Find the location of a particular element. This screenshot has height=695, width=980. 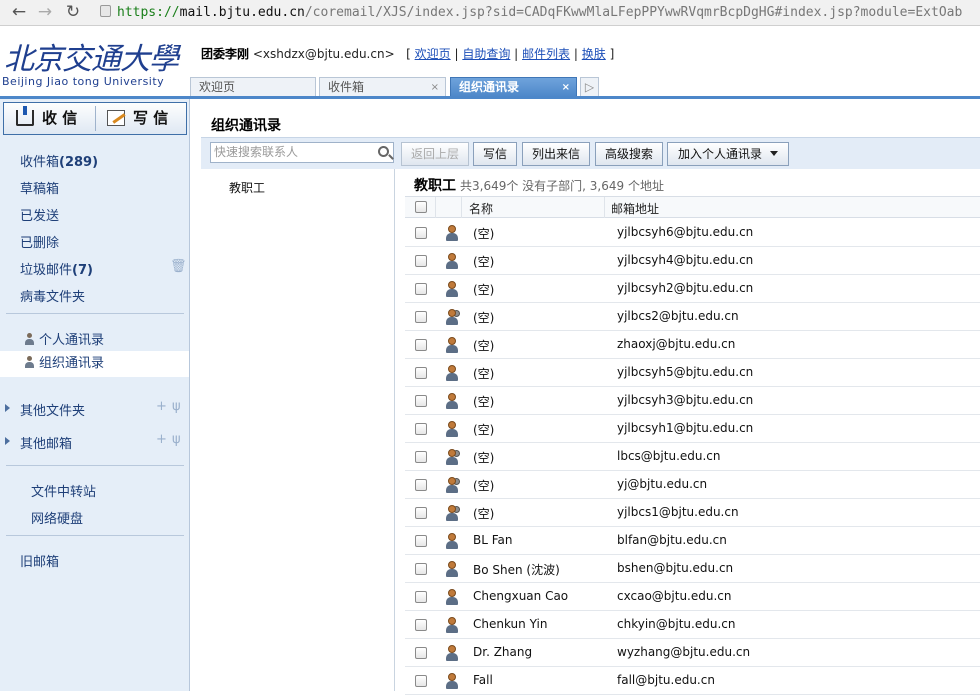

back-arrow-icon: ← is located at coordinates (19, 12).